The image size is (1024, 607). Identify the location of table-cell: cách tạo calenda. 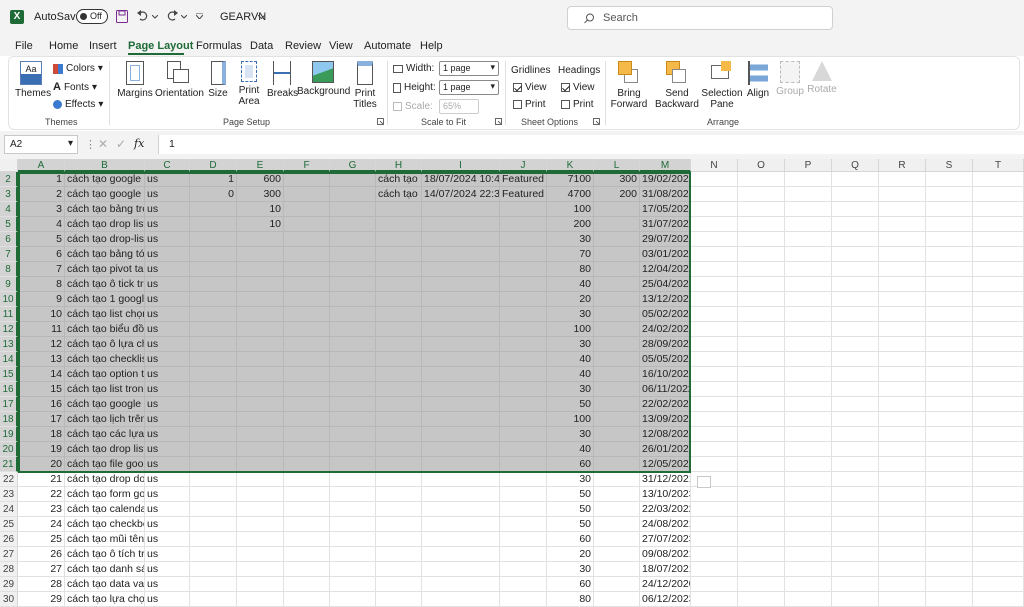
(105, 509).